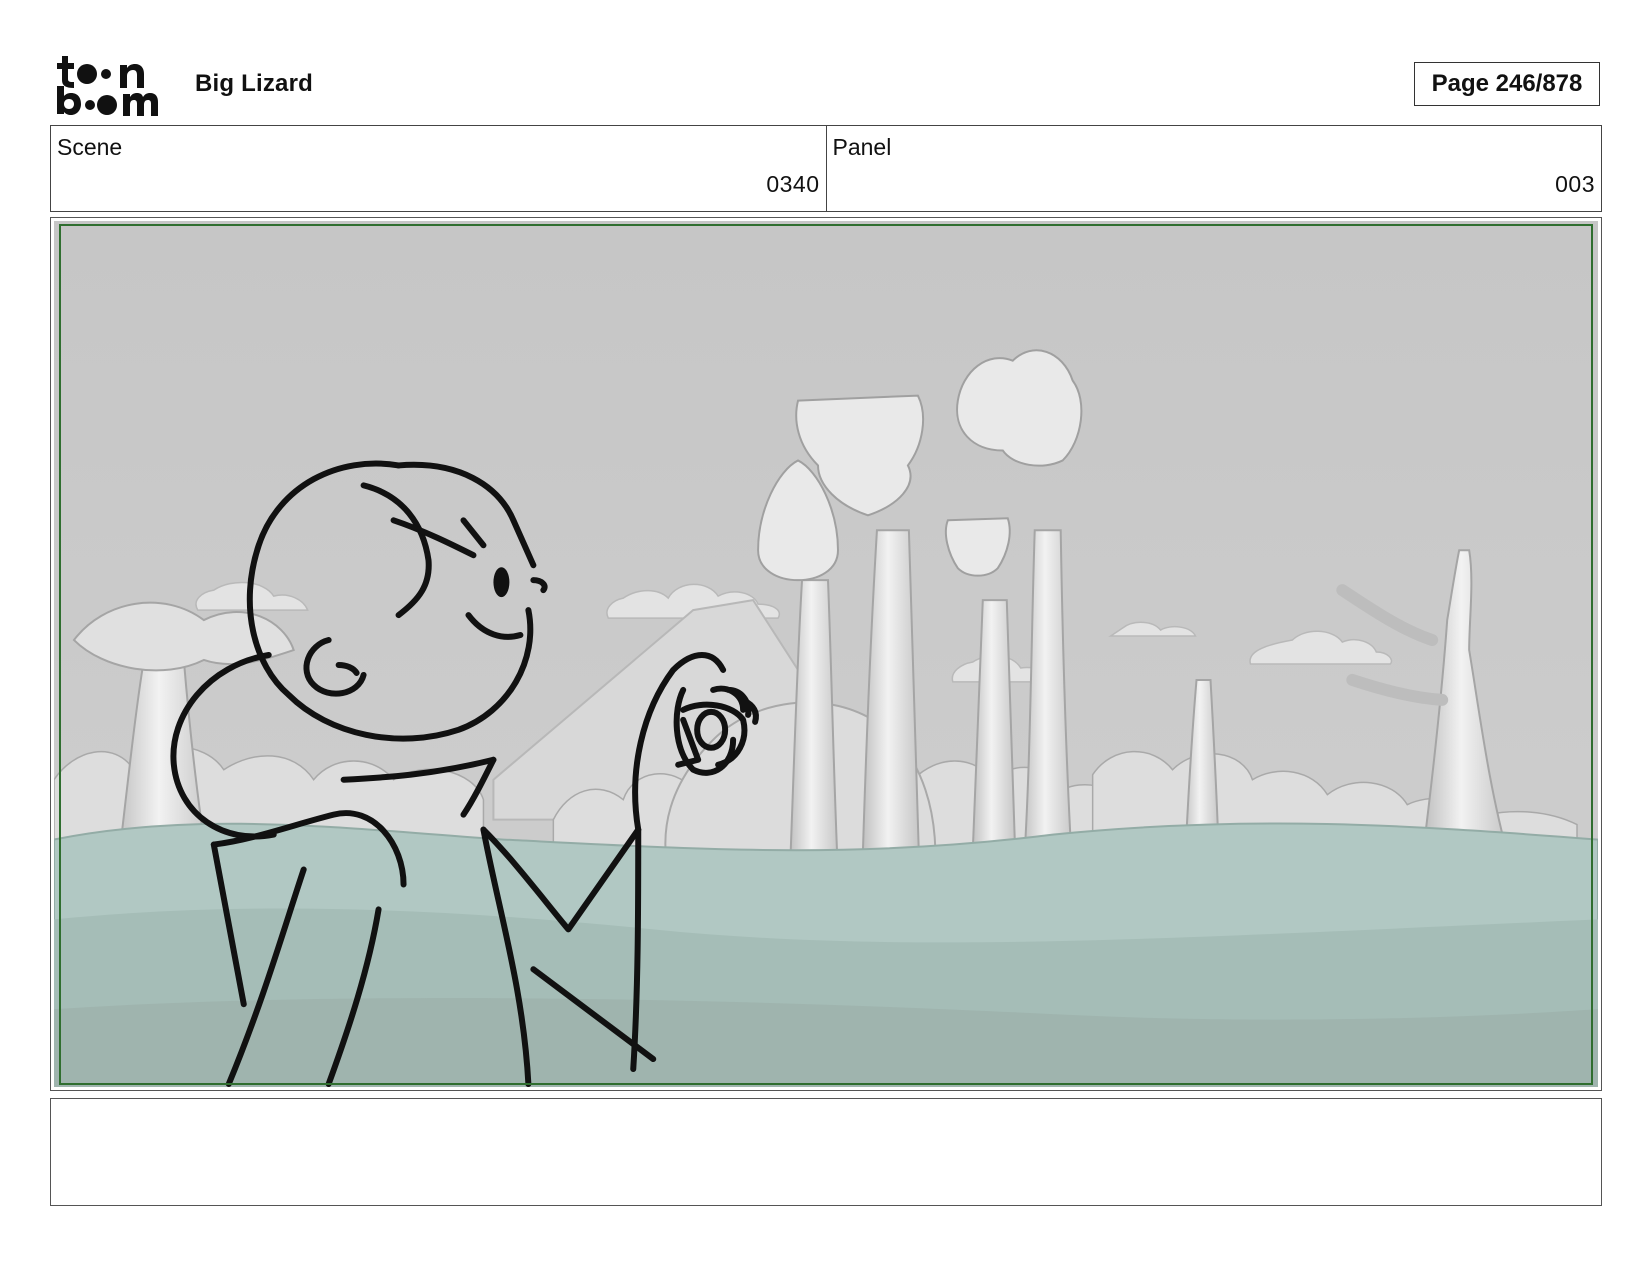 Image resolution: width=1650 pixels, height=1275 pixels. What do you see at coordinates (113, 84) in the screenshot?
I see `toon-boom-logo` at bounding box center [113, 84].